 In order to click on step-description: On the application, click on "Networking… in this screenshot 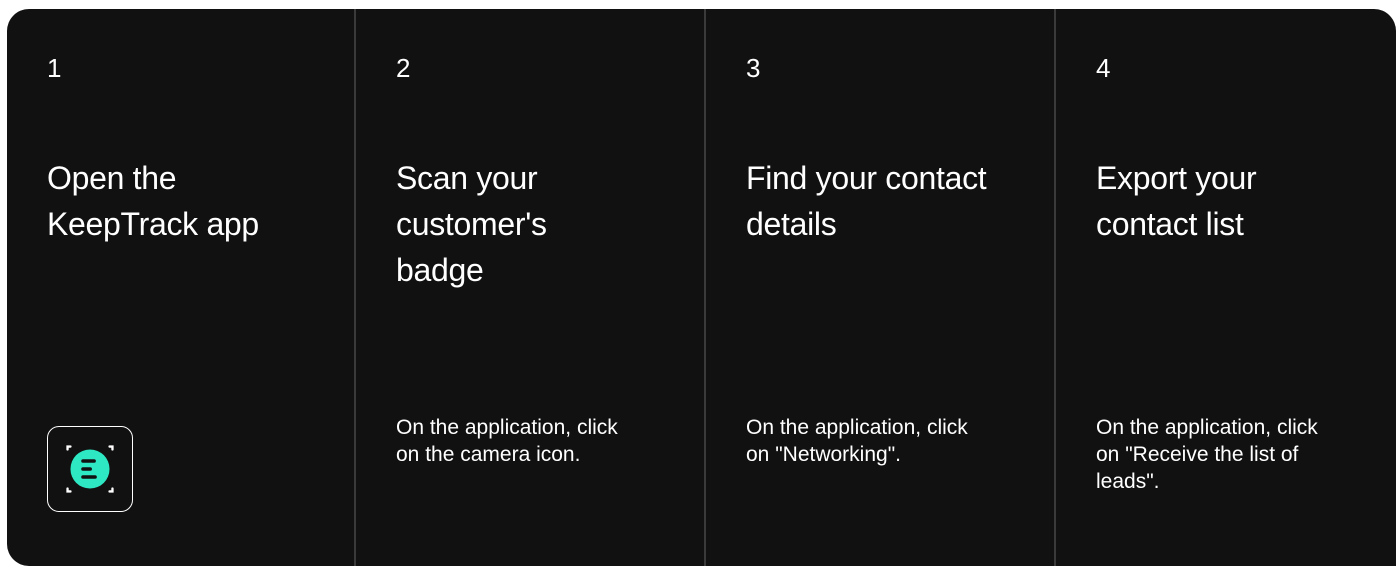, I will do `click(857, 441)`.